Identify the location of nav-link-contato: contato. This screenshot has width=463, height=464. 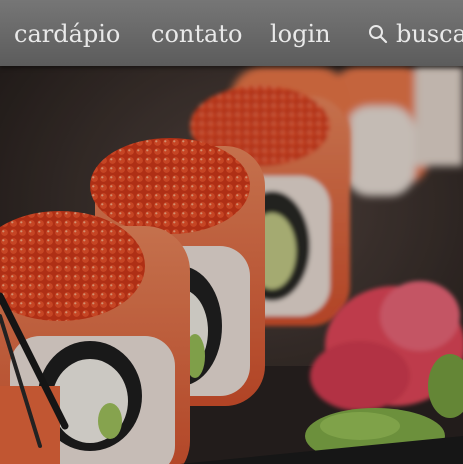
(196, 34).